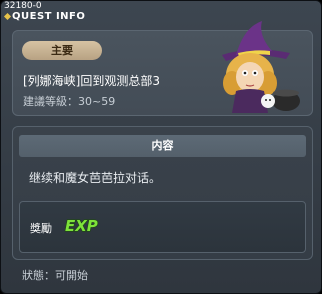  I want to click on level-label: 建議等級, so click(45, 101).